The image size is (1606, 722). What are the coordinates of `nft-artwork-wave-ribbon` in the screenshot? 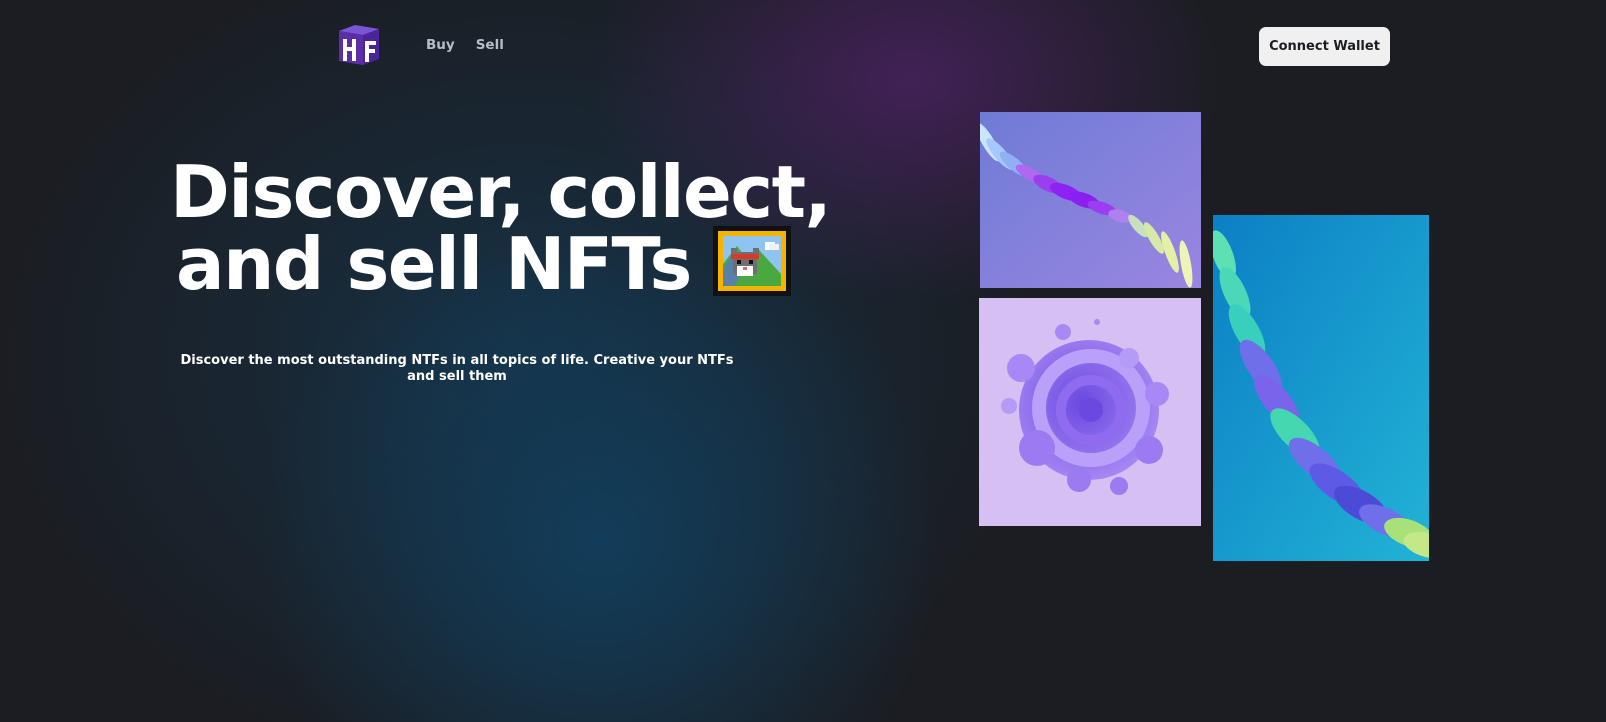 It's located at (1090, 200).